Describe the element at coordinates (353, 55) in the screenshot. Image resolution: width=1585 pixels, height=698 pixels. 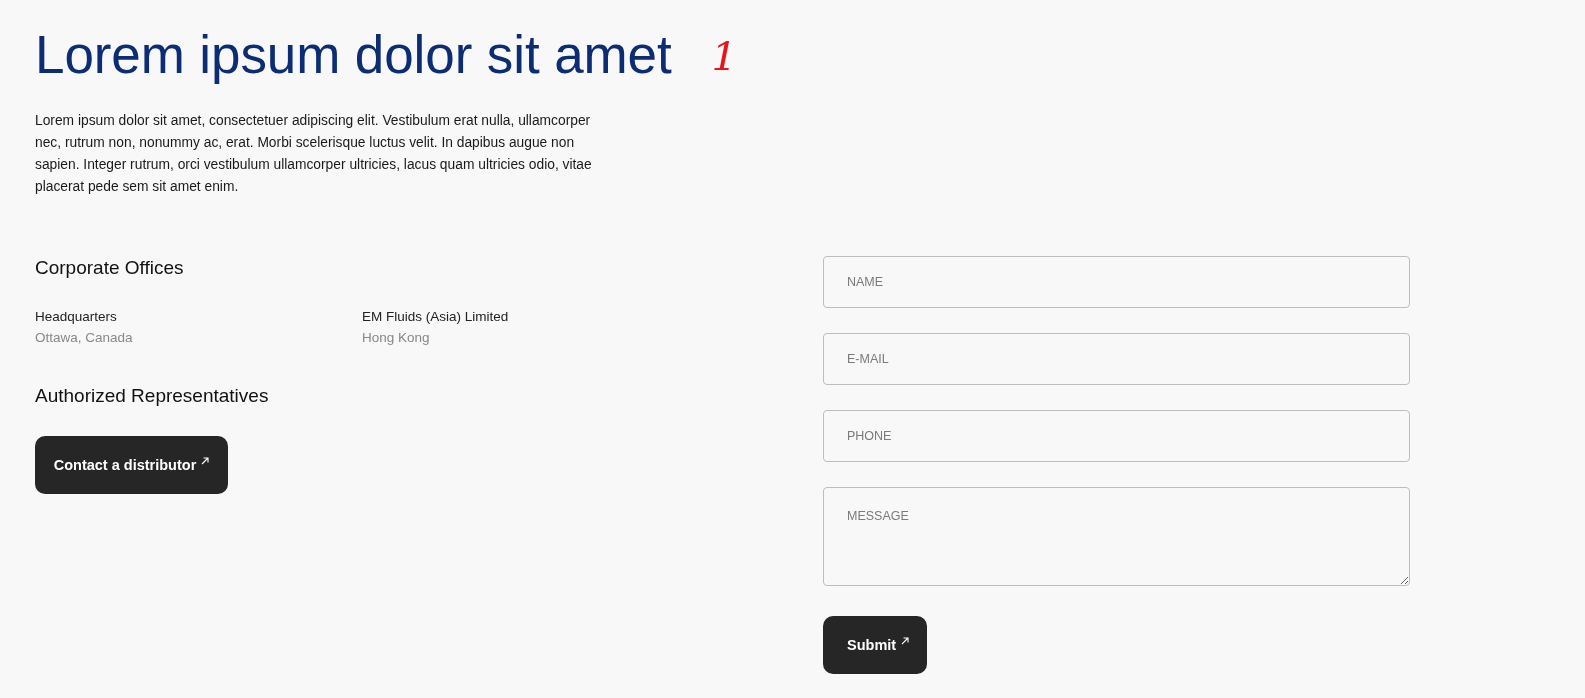
I see `page-title: Lorem ipsum dolor sit amet` at that location.